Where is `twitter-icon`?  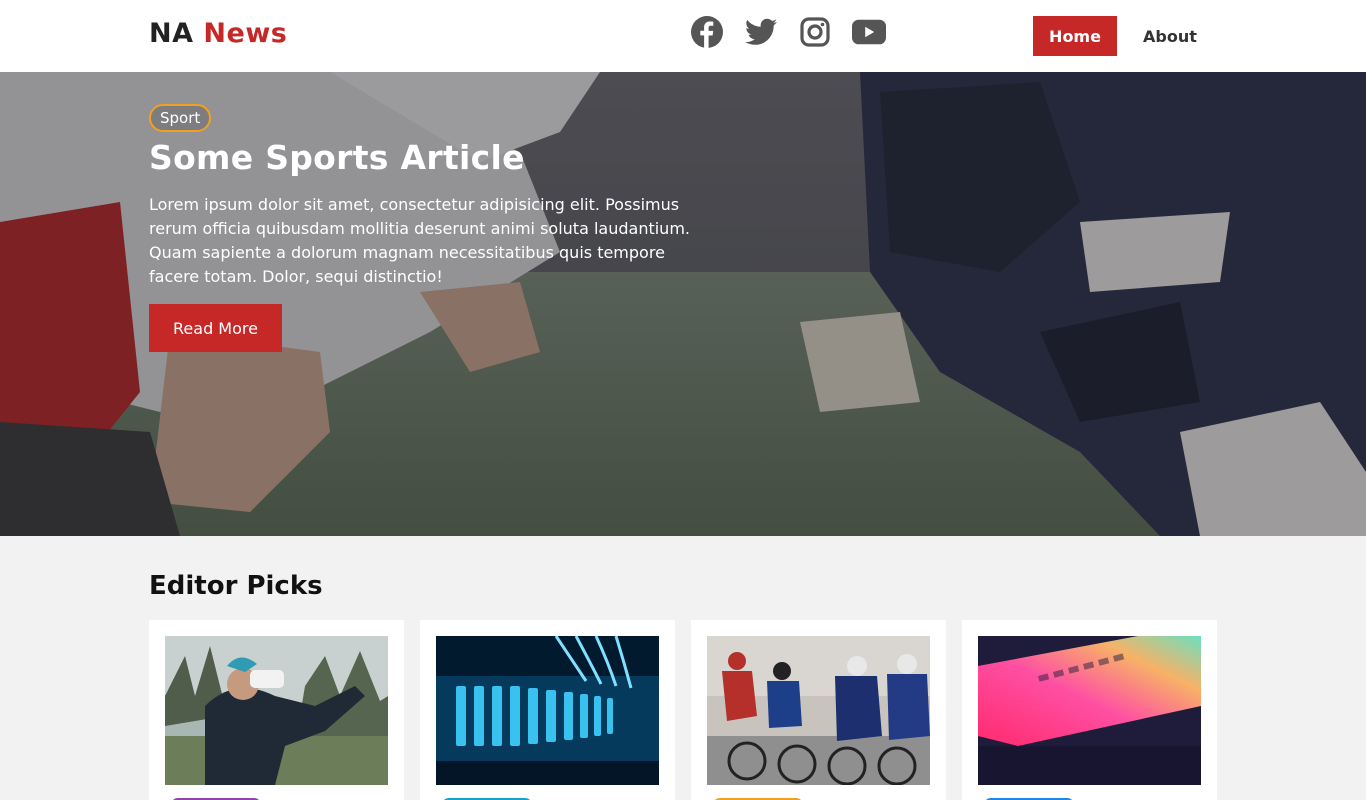
twitter-icon is located at coordinates (761, 32).